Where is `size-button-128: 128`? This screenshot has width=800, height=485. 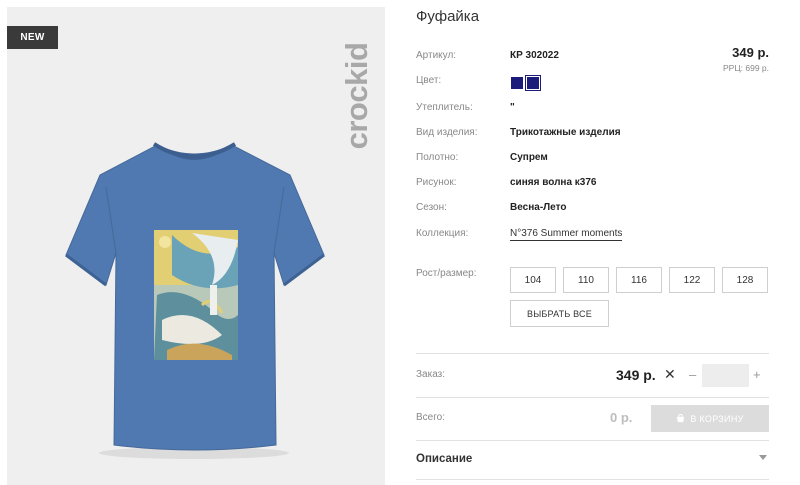 size-button-128: 128 is located at coordinates (745, 280).